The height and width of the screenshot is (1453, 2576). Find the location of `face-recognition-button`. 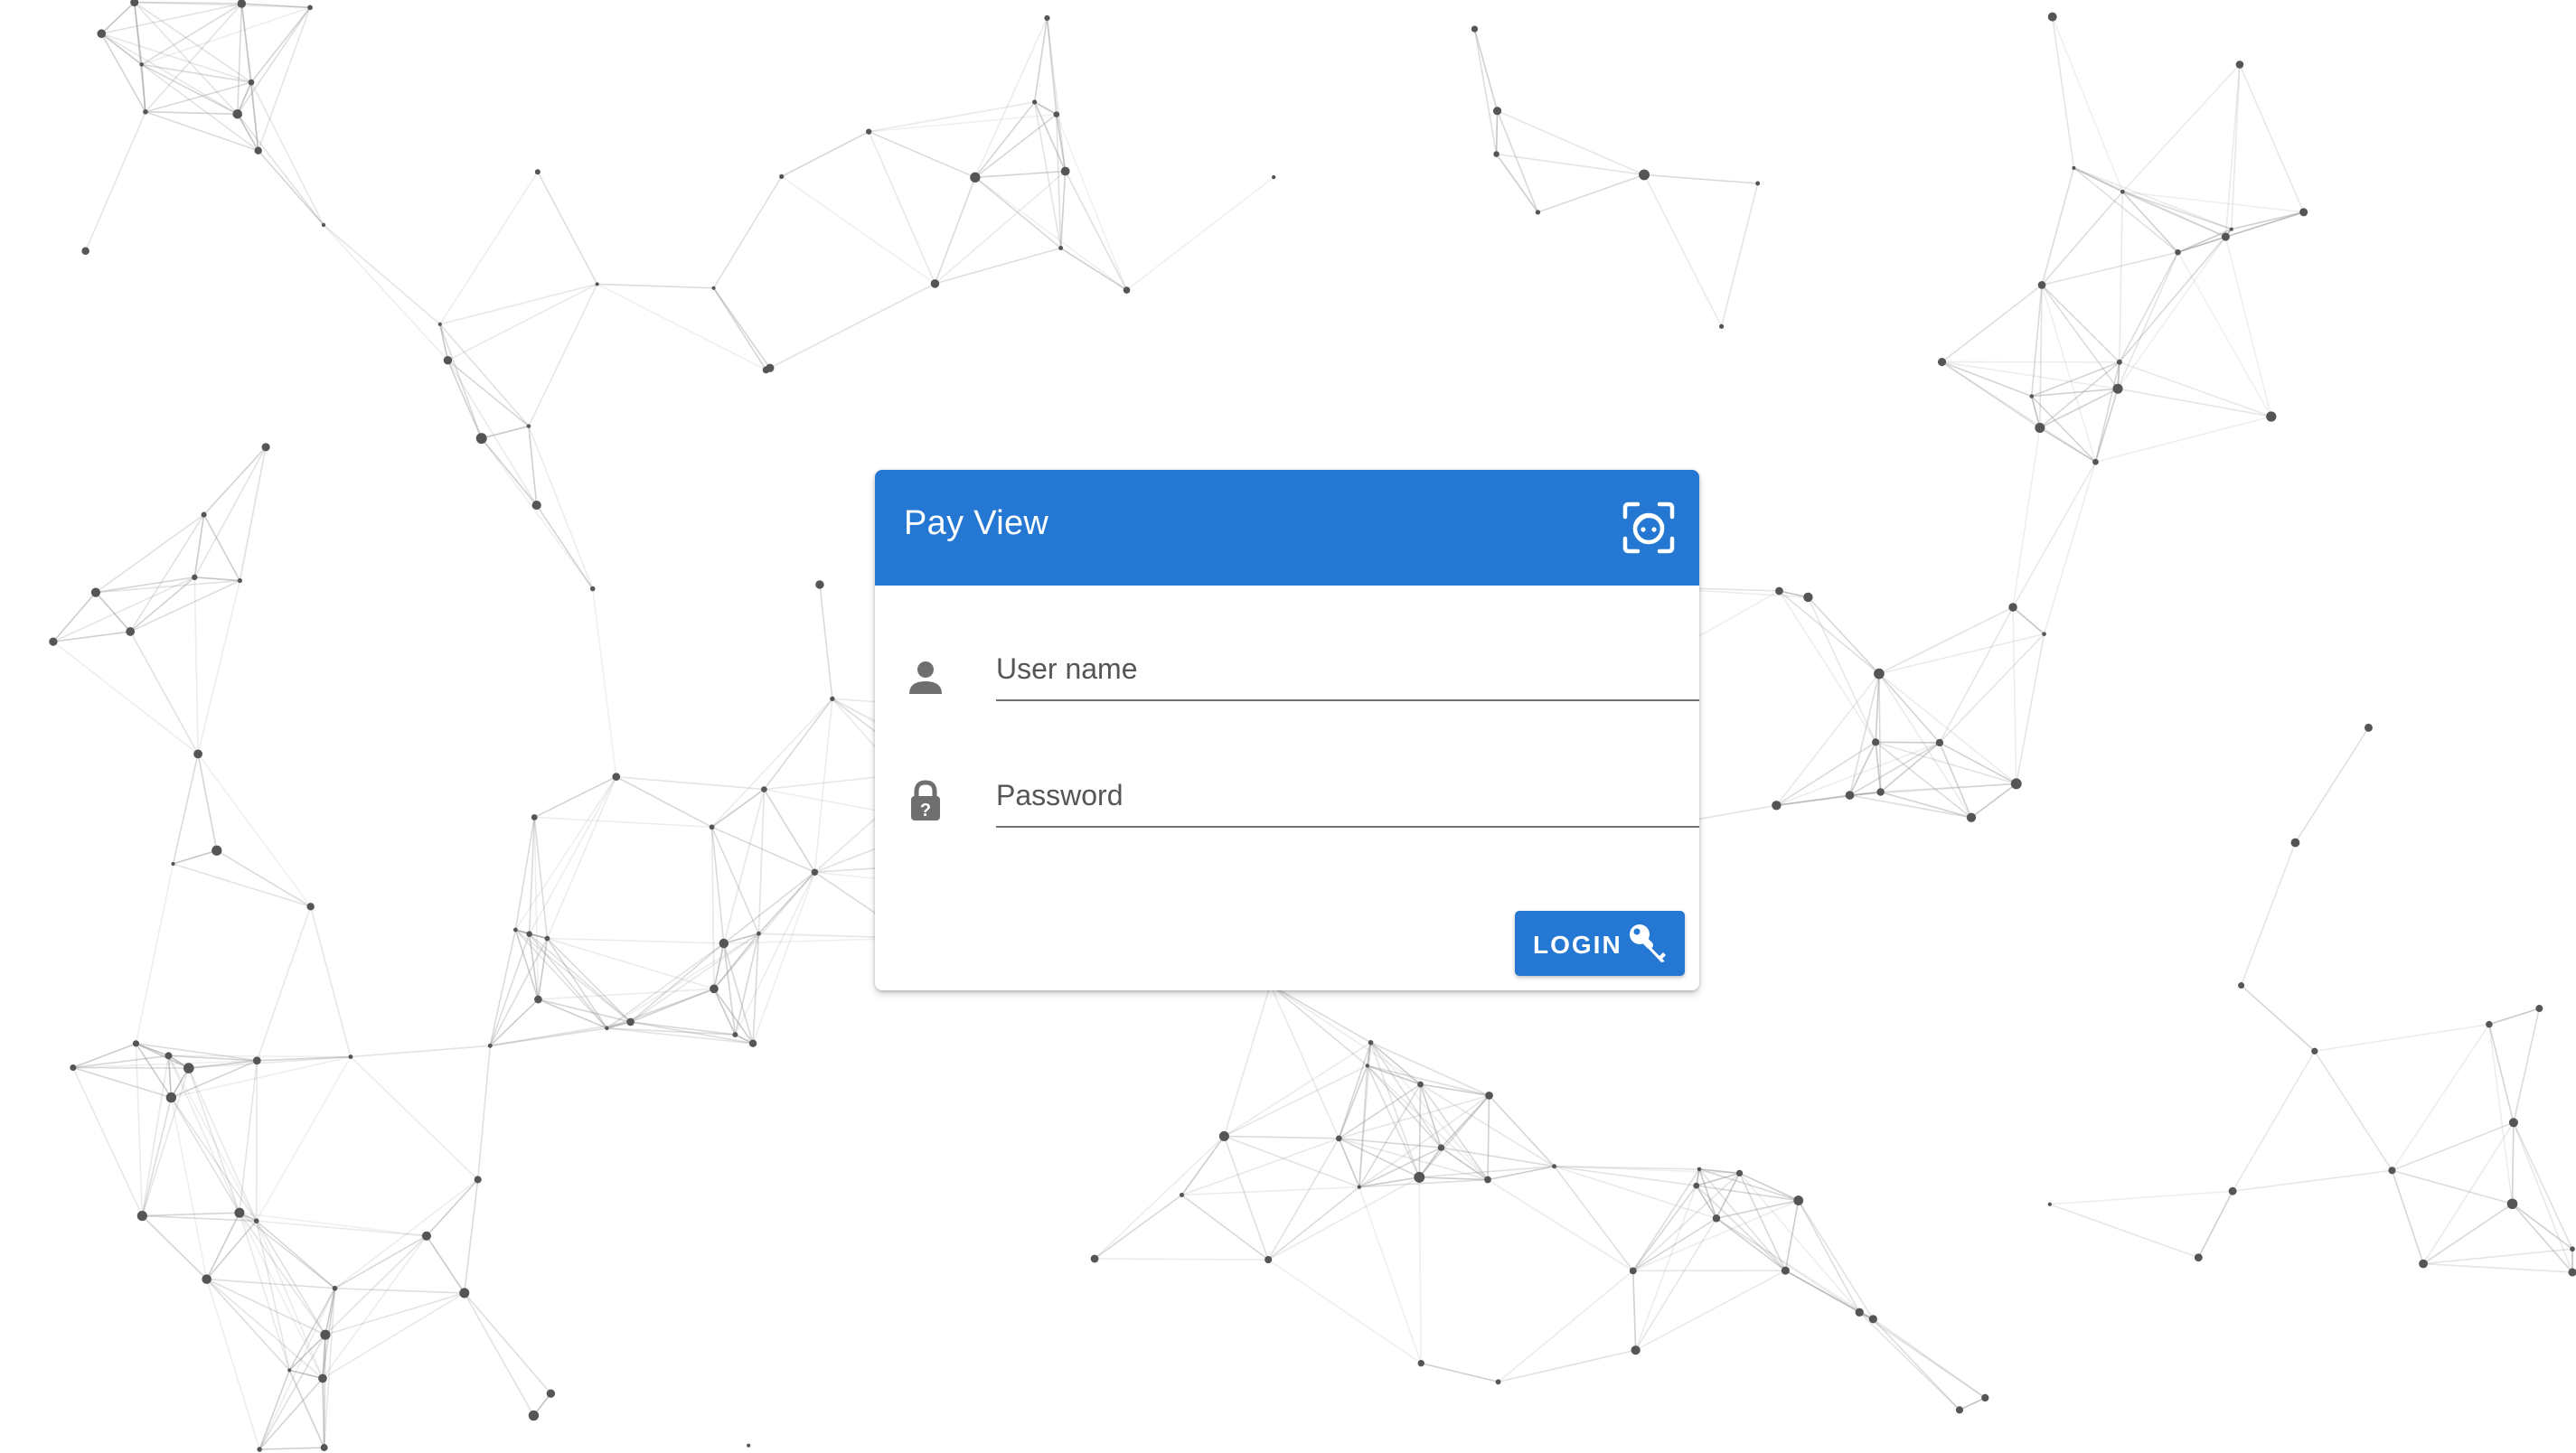

face-recognition-button is located at coordinates (1649, 528).